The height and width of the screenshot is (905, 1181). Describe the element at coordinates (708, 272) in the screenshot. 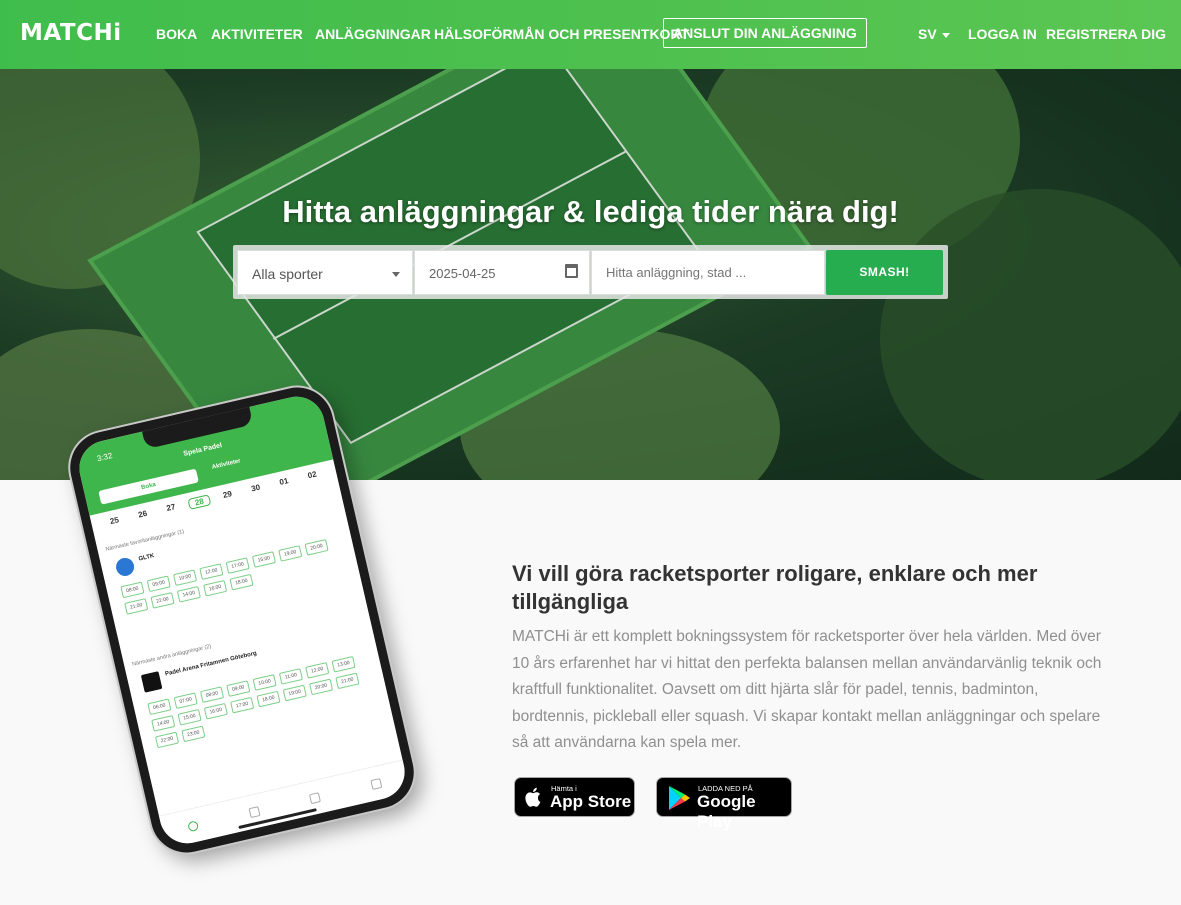

I see `search-input` at that location.